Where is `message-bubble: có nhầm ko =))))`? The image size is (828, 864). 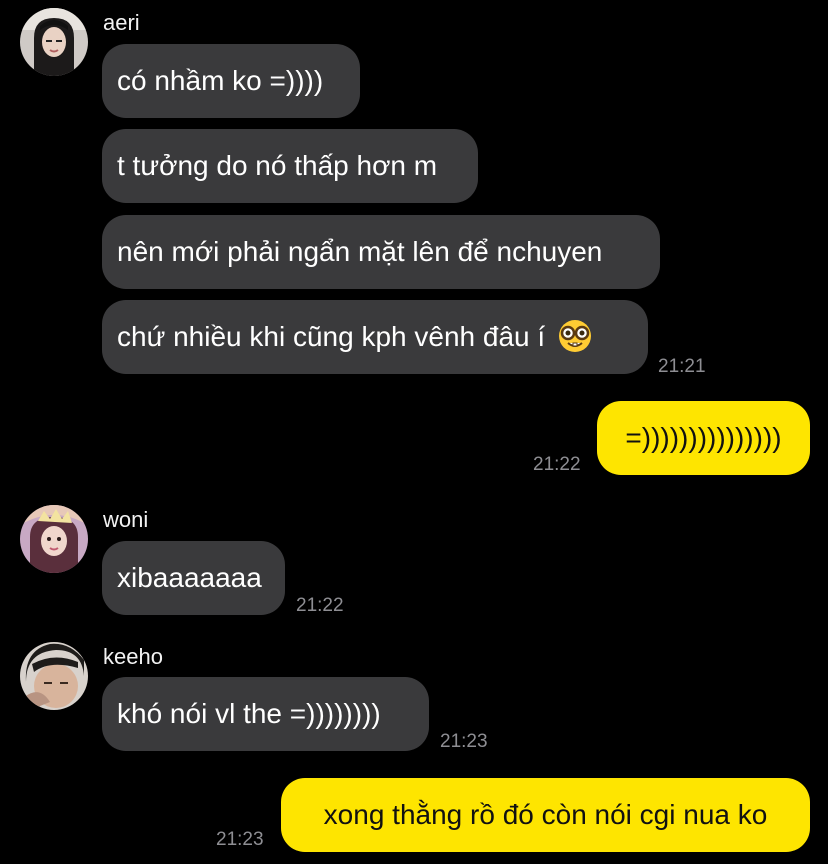 message-bubble: có nhầm ko =)))) is located at coordinates (231, 81).